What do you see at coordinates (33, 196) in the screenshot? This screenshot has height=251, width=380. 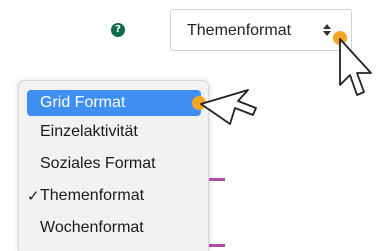 I see `check-icon: ✓` at bounding box center [33, 196].